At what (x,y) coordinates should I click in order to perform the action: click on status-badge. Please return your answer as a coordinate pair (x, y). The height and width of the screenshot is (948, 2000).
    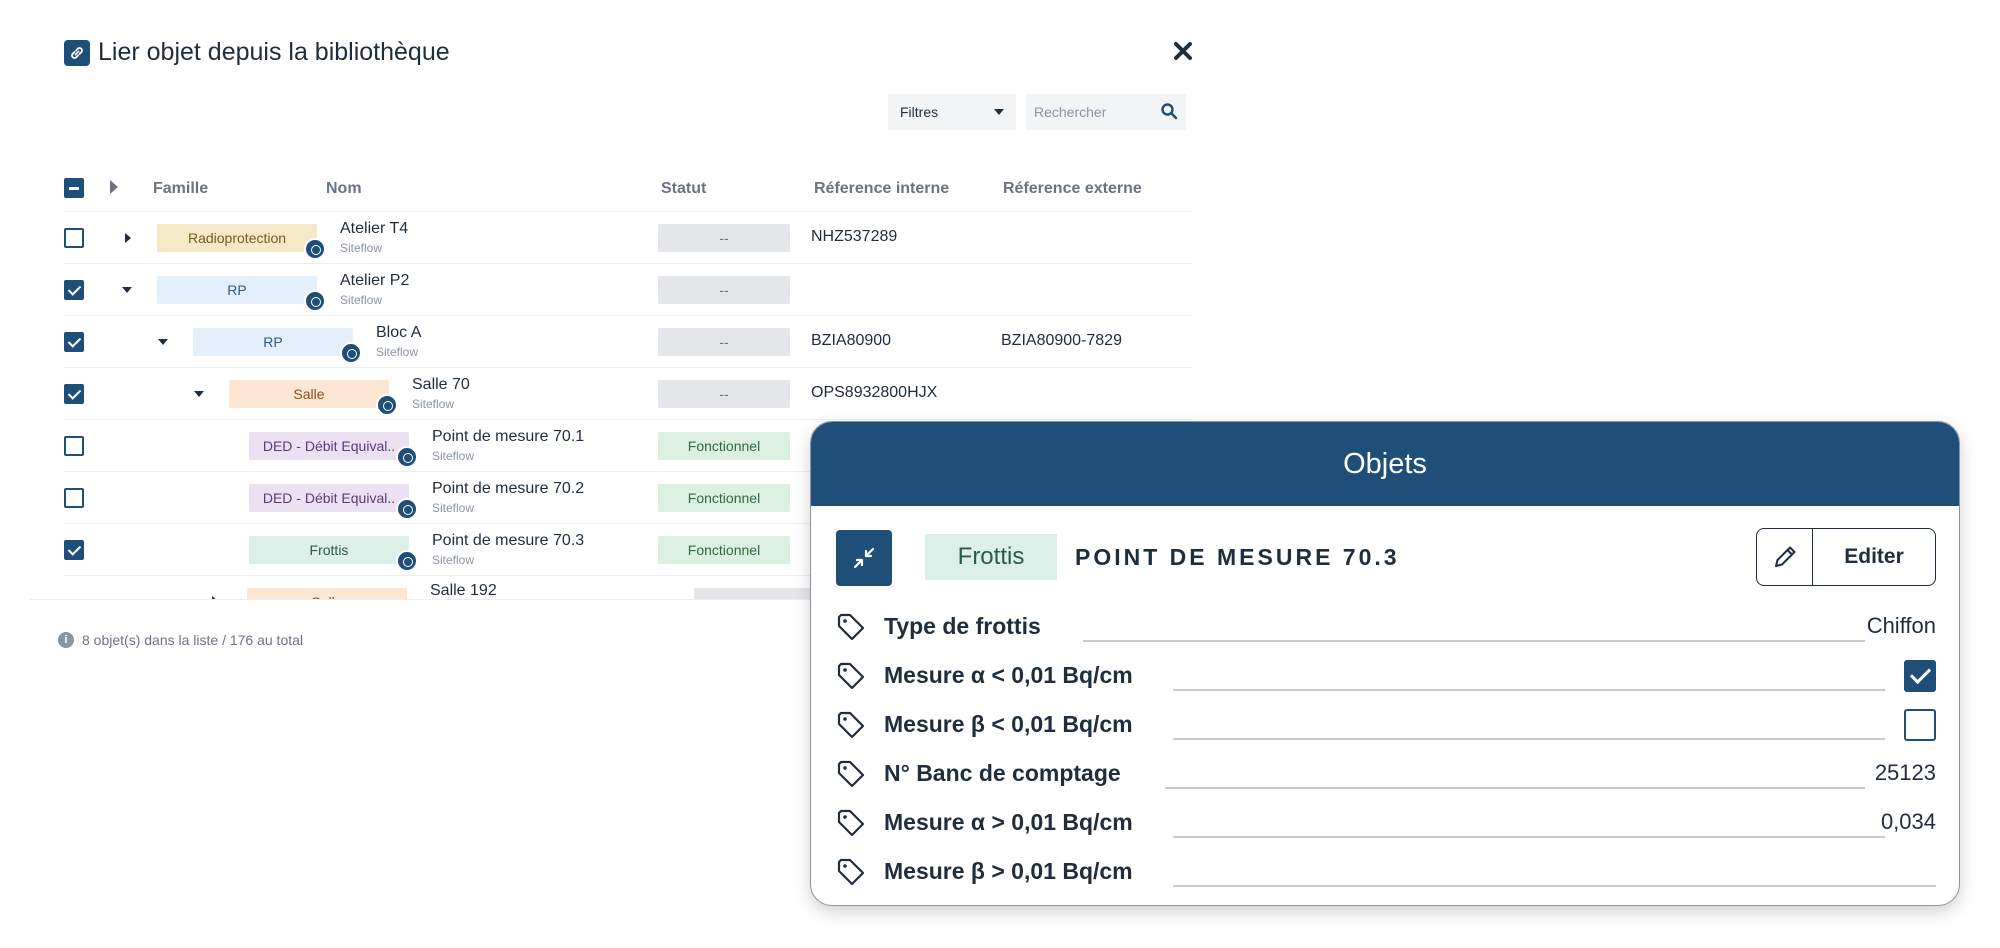
    Looking at the image, I should click on (760, 593).